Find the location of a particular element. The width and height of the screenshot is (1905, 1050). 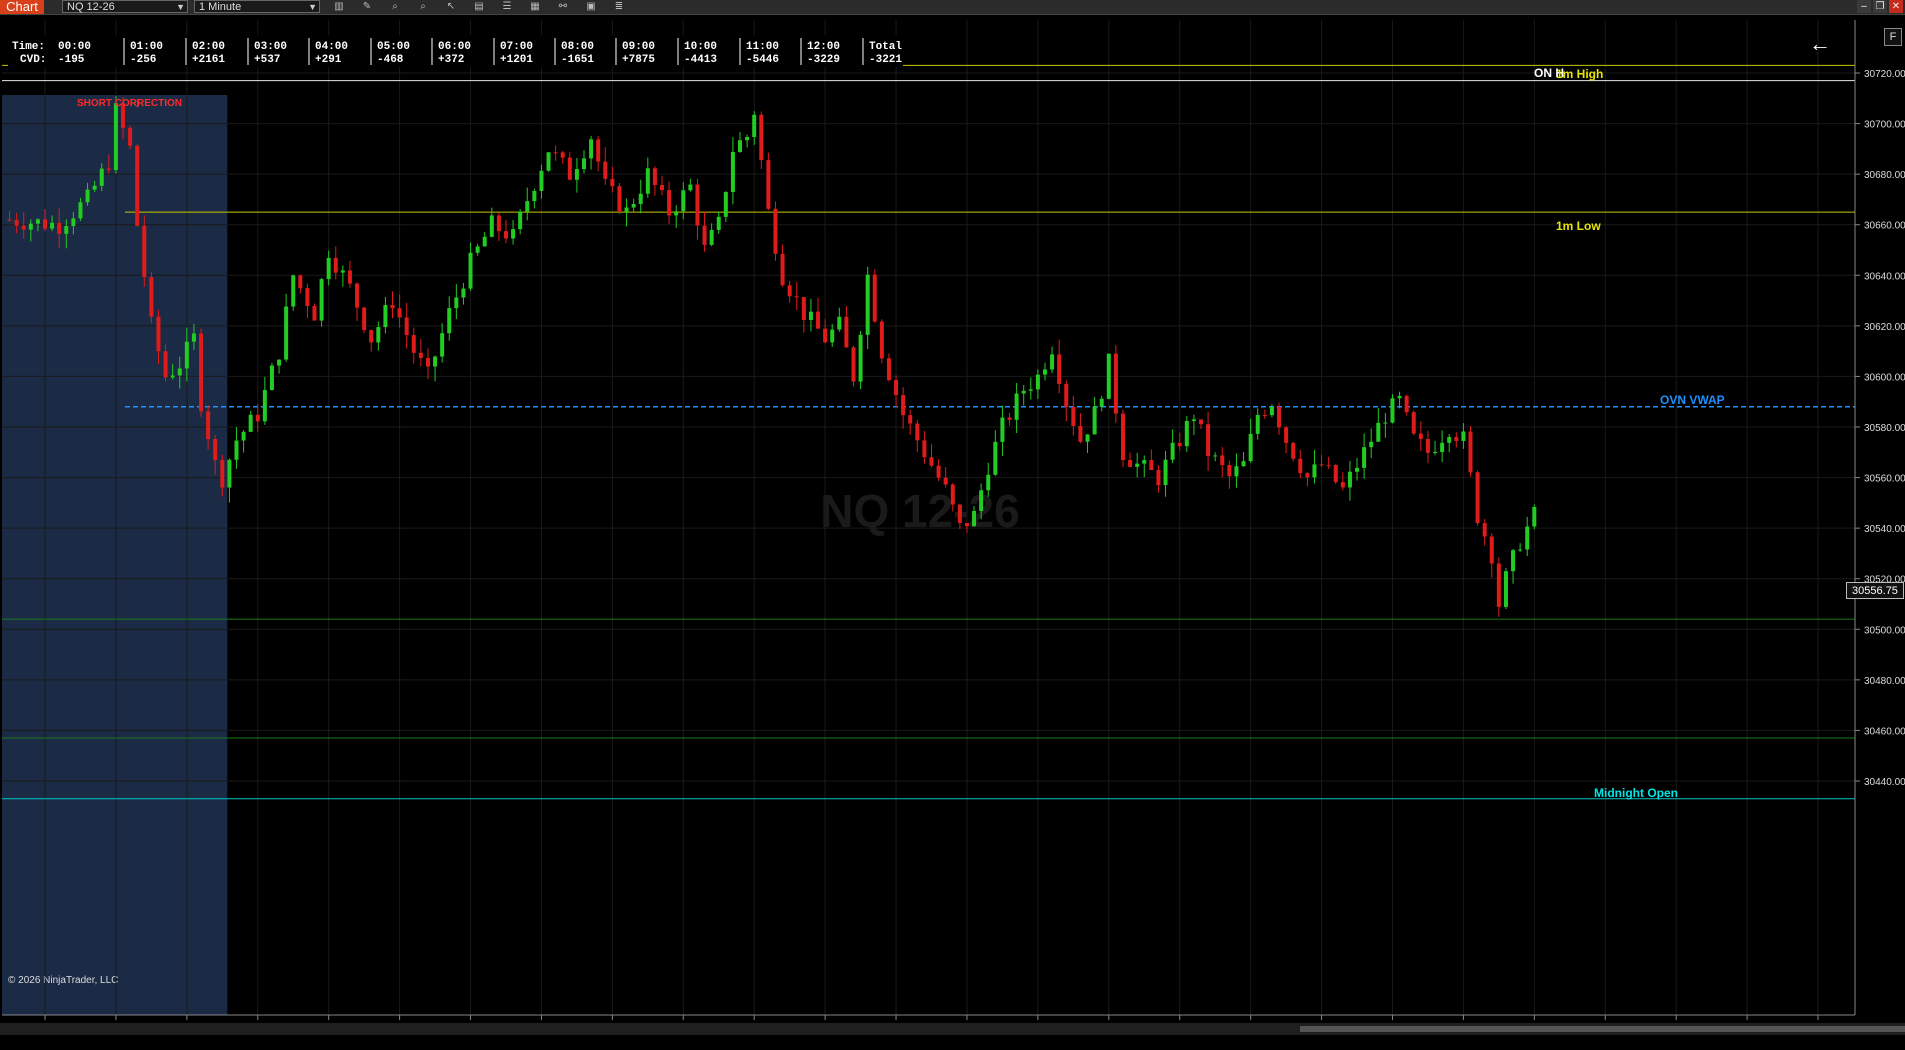

minimize-icon: – is located at coordinates (1864, 6).